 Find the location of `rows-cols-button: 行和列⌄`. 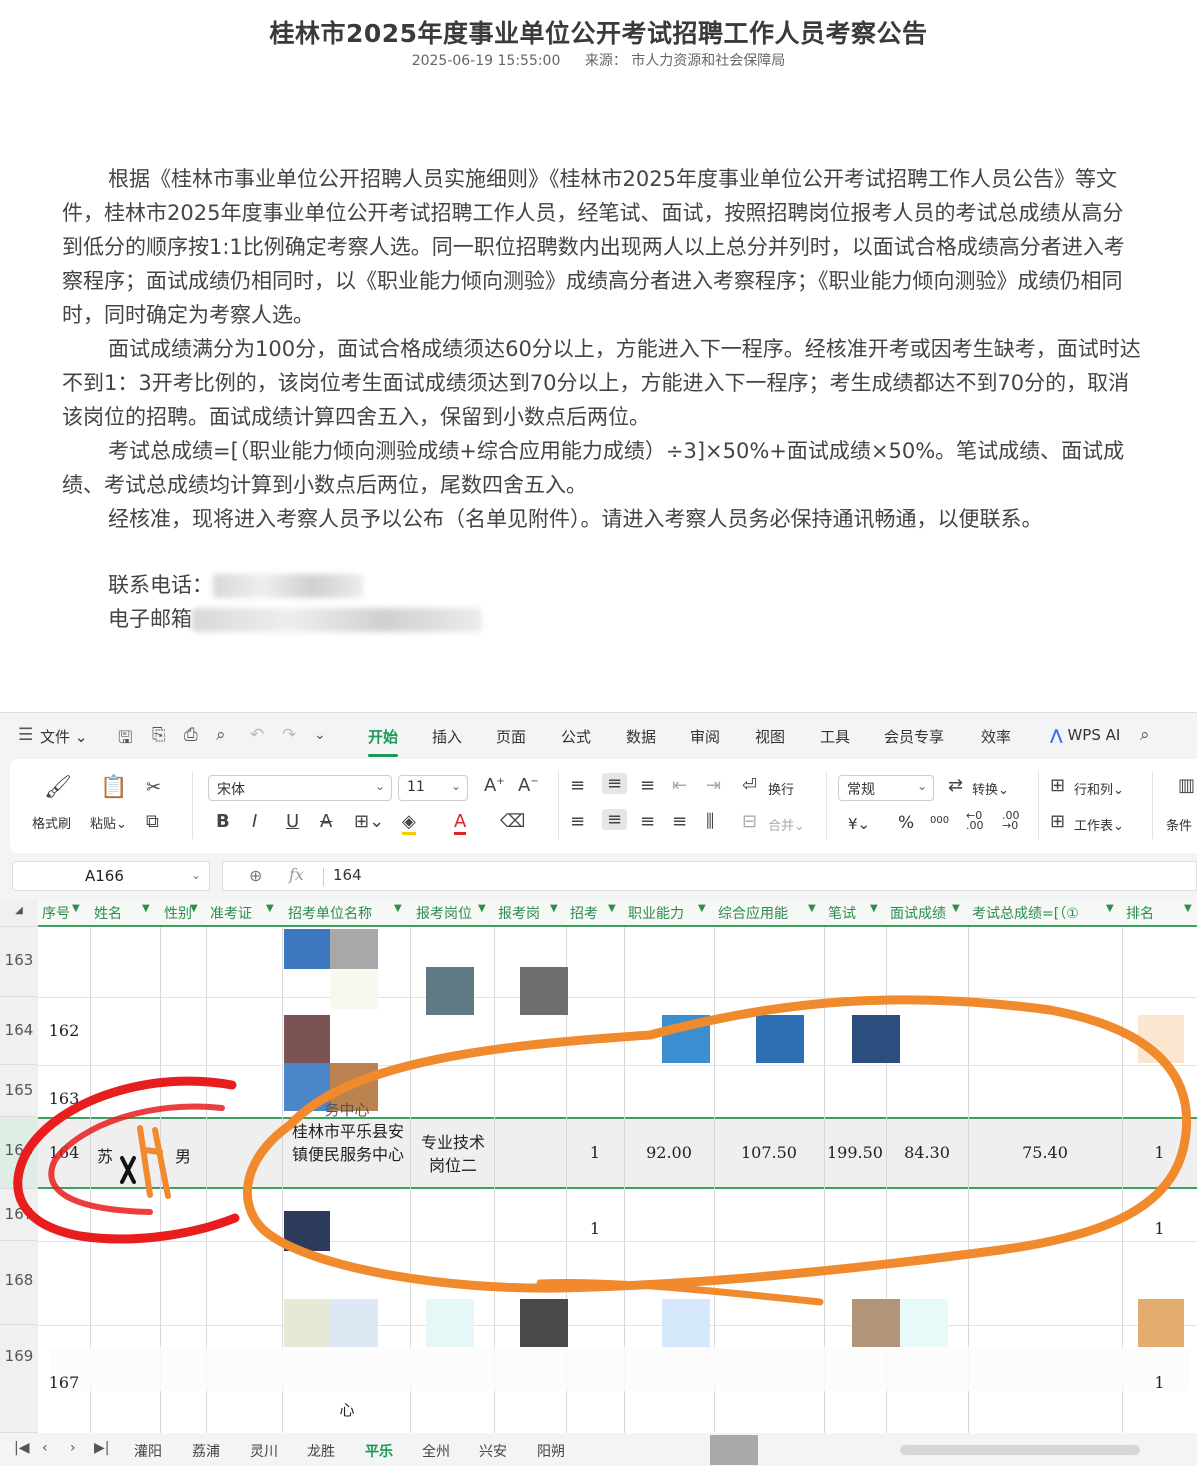

rows-cols-button: 行和列⌄ is located at coordinates (1099, 788).